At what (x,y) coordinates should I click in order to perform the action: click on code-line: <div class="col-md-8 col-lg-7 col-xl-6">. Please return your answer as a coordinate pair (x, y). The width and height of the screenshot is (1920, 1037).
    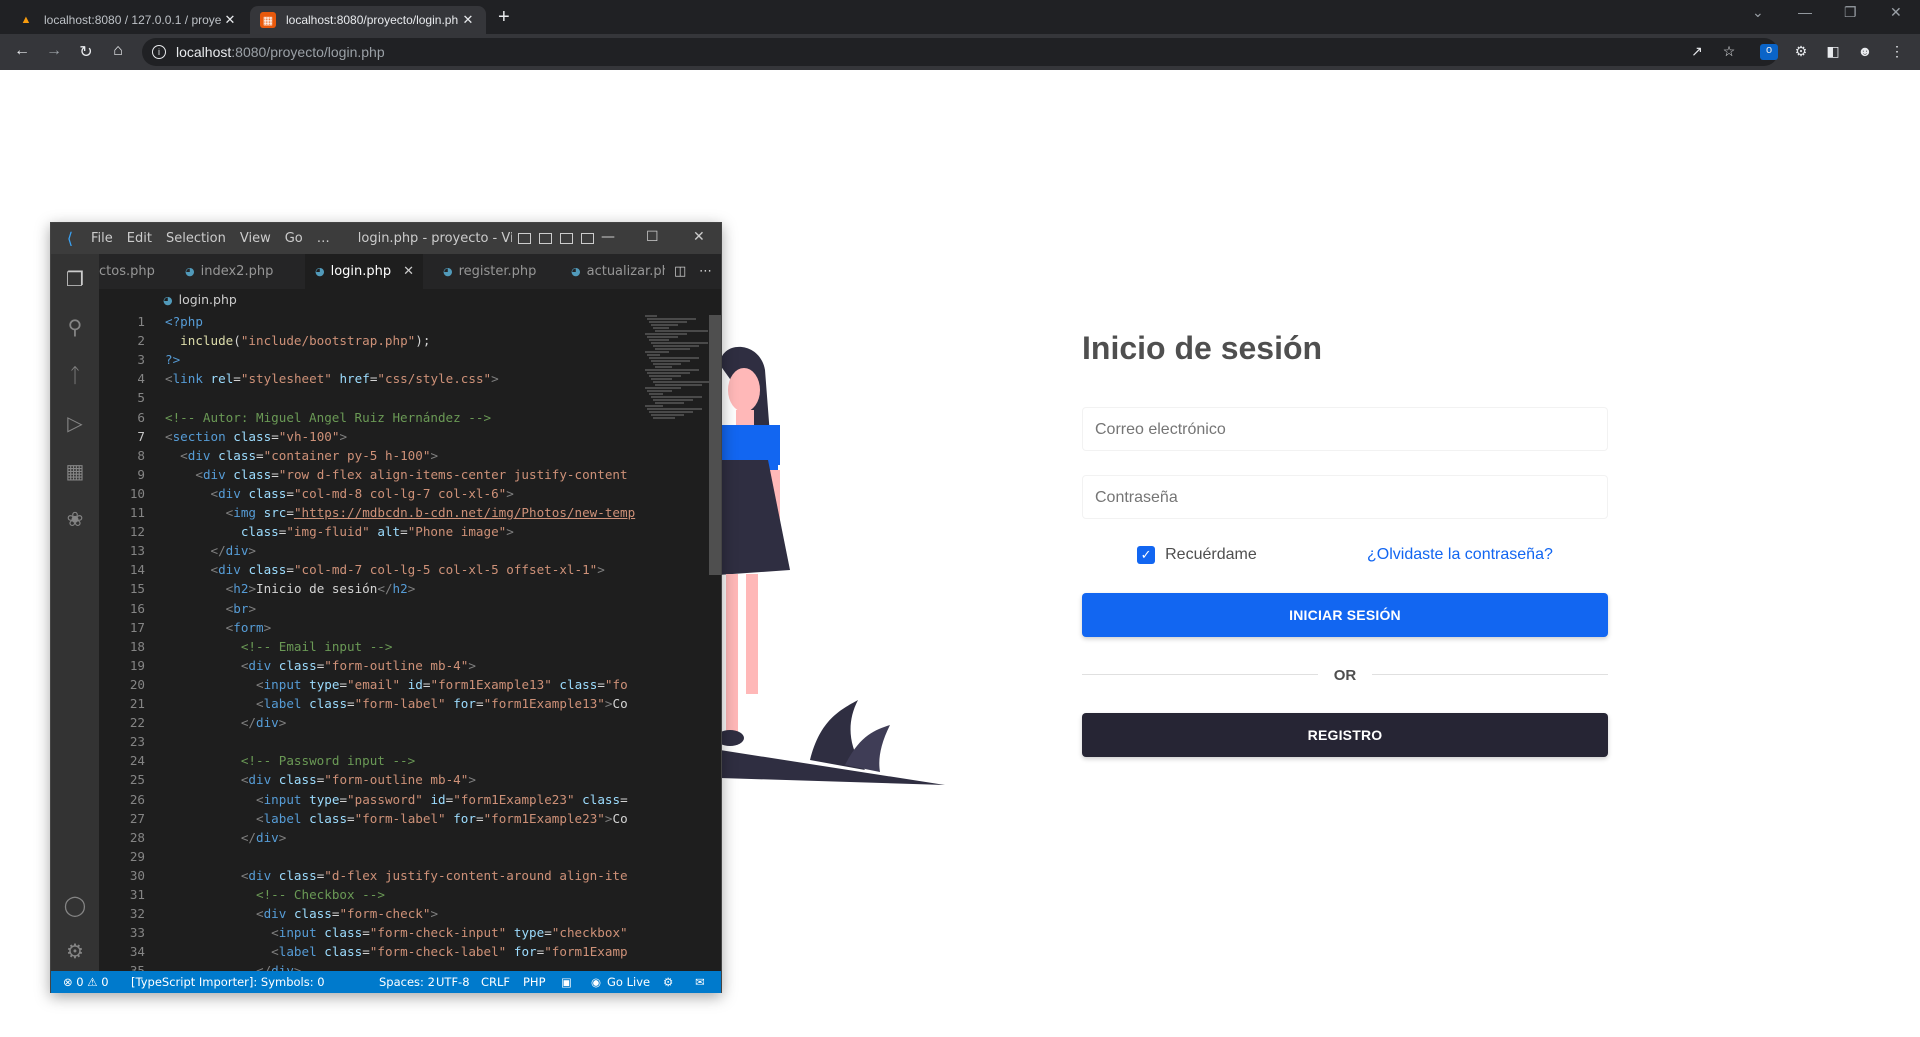
    Looking at the image, I should click on (339, 493).